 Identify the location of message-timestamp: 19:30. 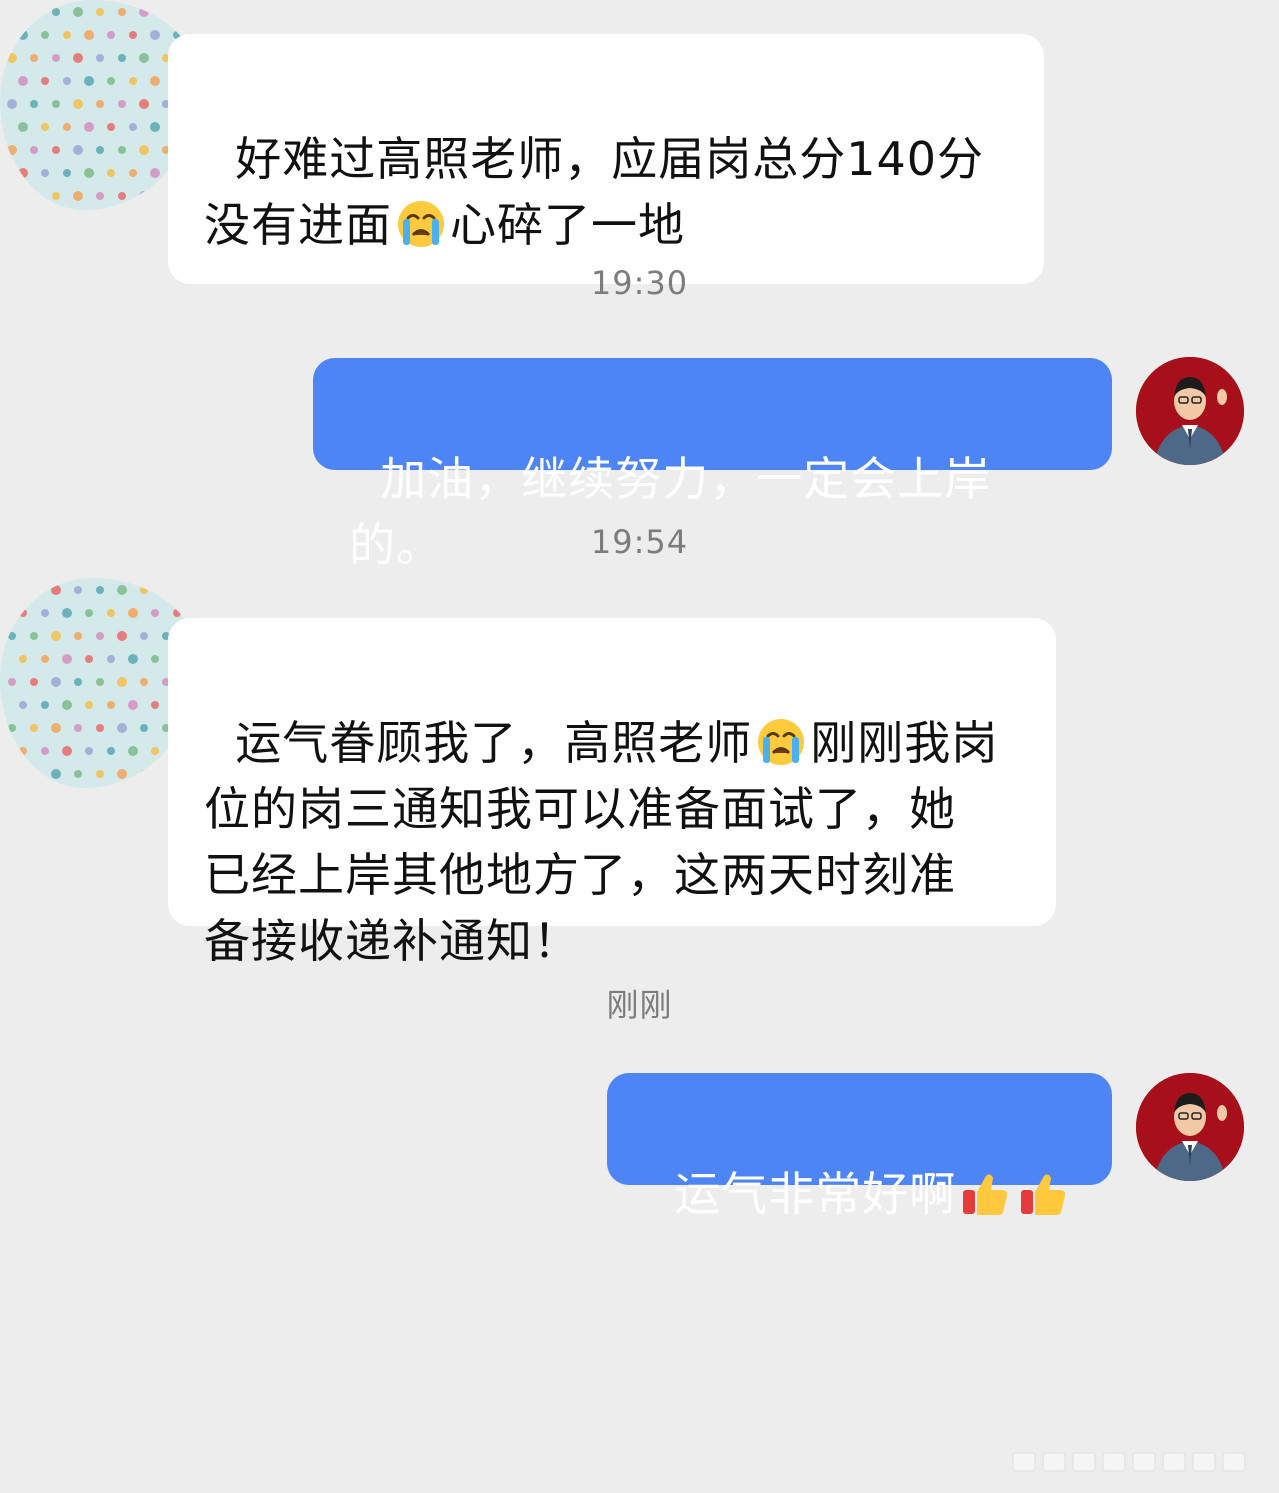
(639, 283).